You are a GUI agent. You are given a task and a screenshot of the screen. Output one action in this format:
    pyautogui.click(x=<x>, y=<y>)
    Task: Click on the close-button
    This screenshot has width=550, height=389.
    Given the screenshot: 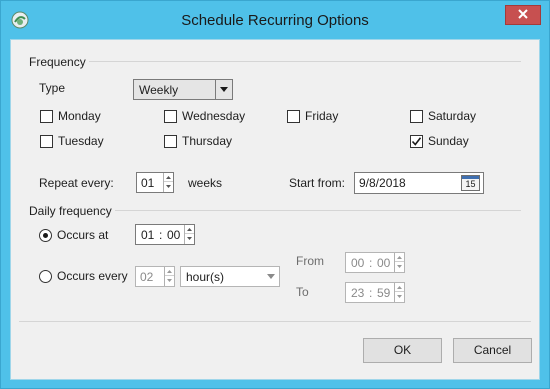 What is the action you would take?
    pyautogui.click(x=523, y=15)
    